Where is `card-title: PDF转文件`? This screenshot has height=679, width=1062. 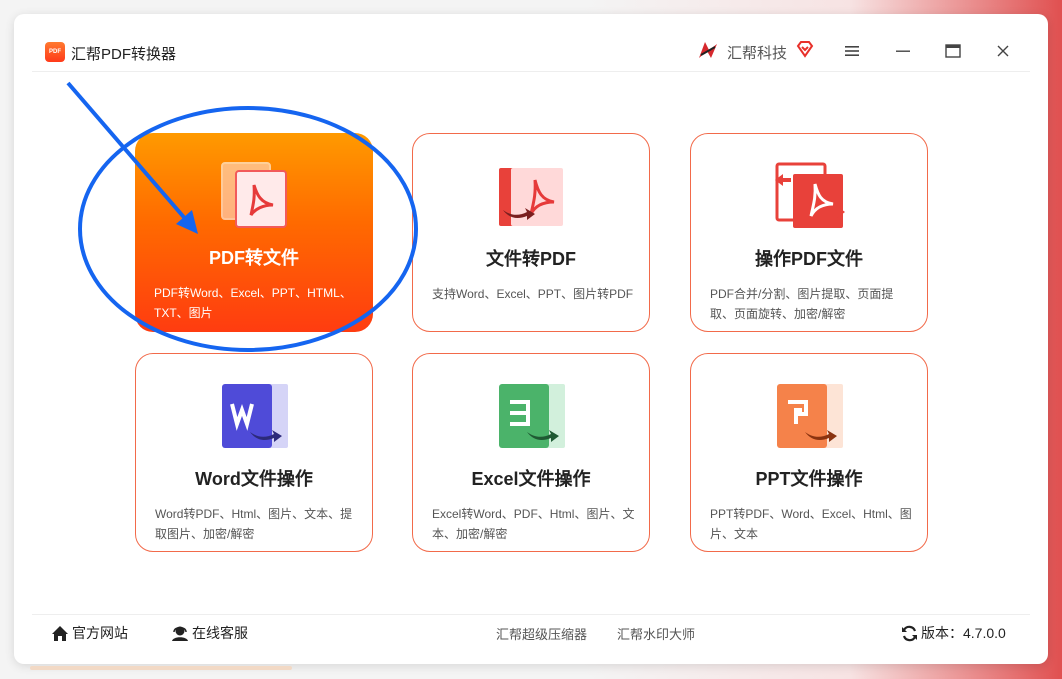 card-title: PDF转文件 is located at coordinates (254, 258).